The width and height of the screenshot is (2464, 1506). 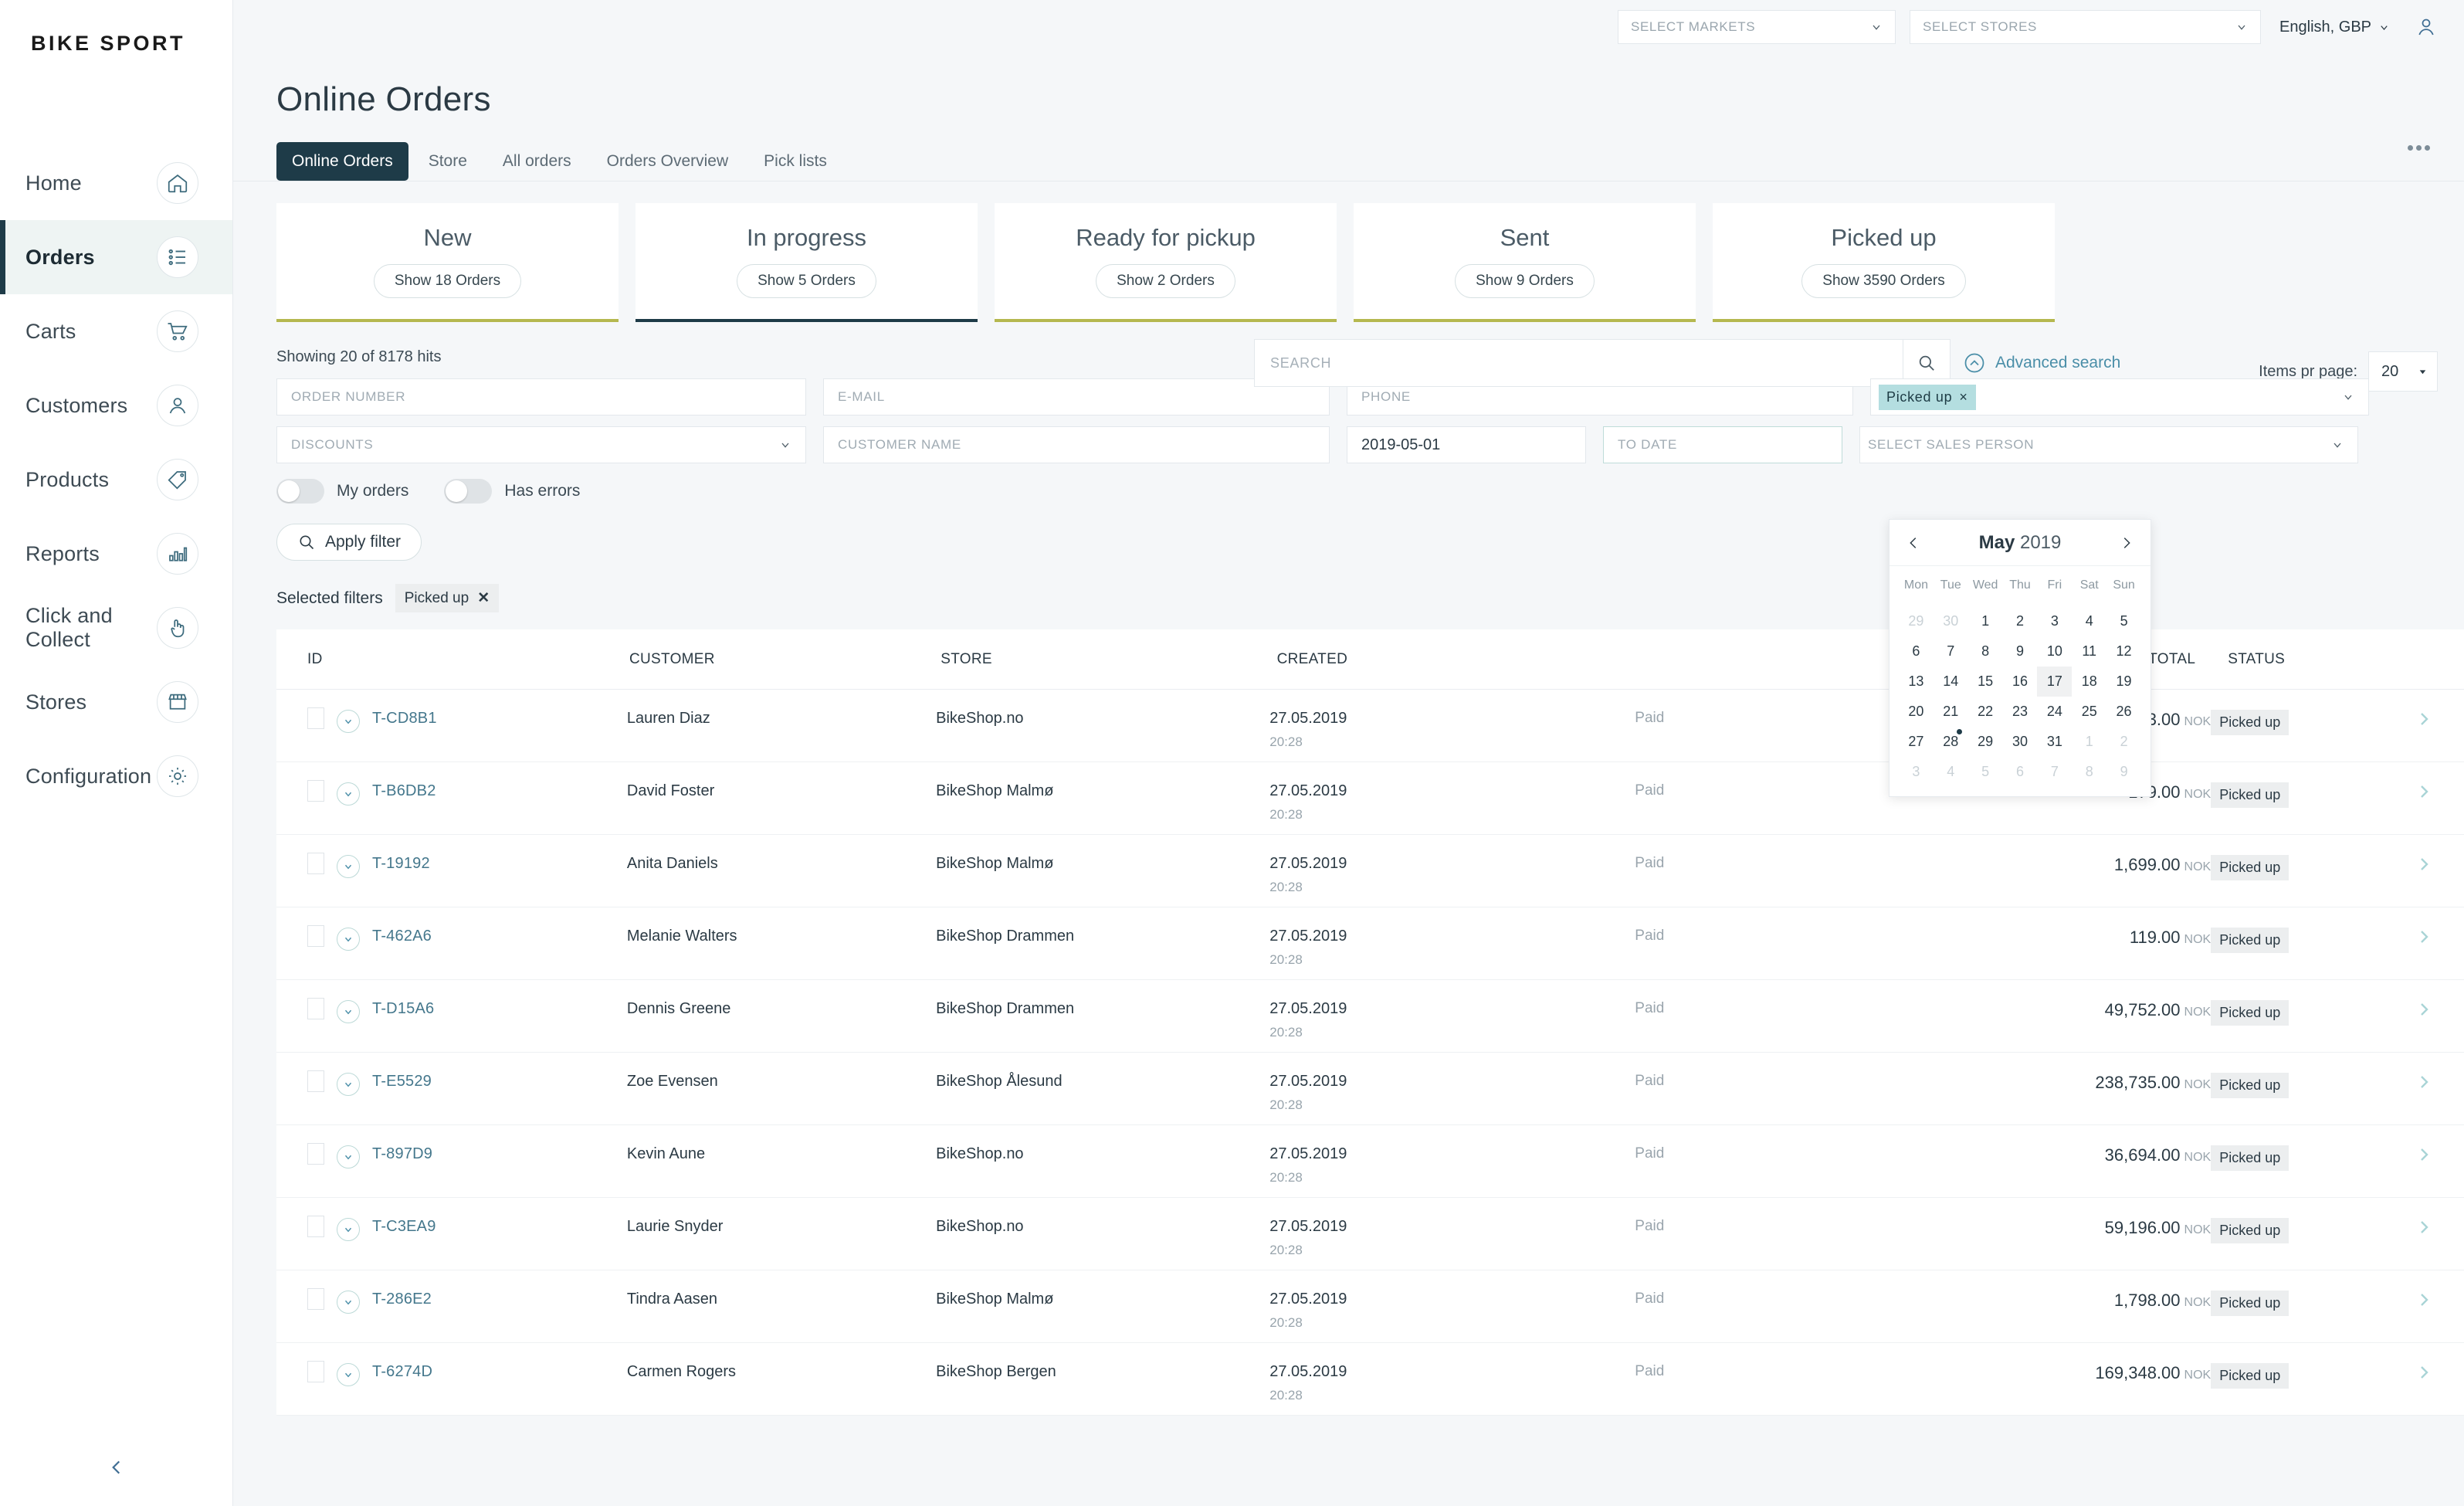 What do you see at coordinates (1884, 262) in the screenshot?
I see `status-card-picked-up: Picked up Show 3590 Orders` at bounding box center [1884, 262].